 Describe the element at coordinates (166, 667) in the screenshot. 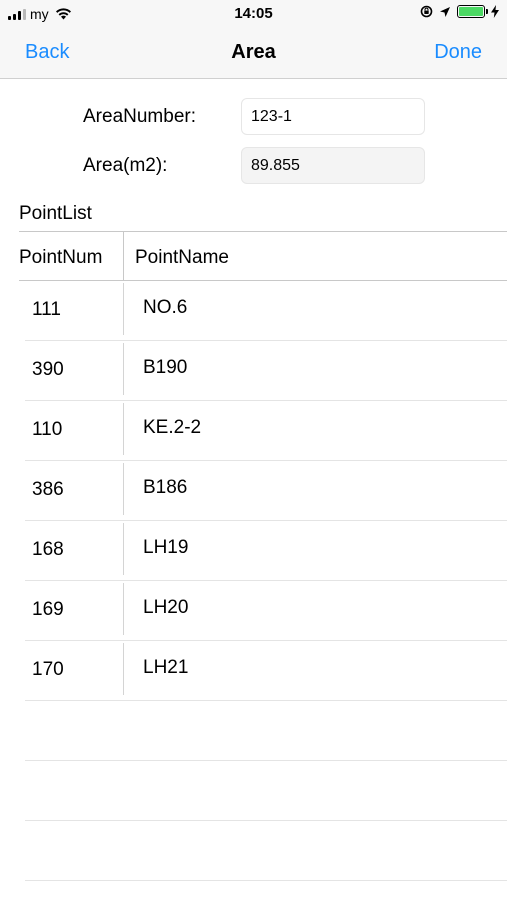

I see `point-name-cell: LH21` at that location.